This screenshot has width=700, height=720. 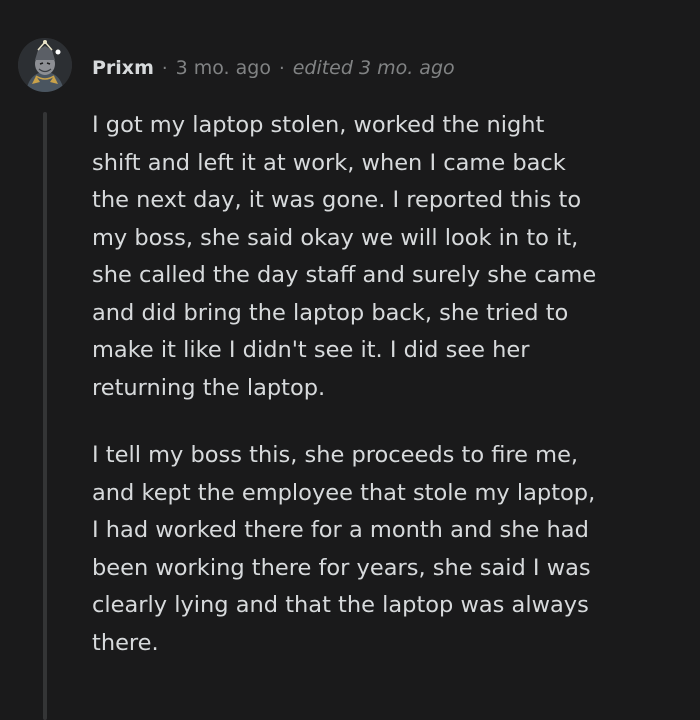 What do you see at coordinates (223, 68) in the screenshot?
I see `comment-timestamp: 3 mo. ago` at bounding box center [223, 68].